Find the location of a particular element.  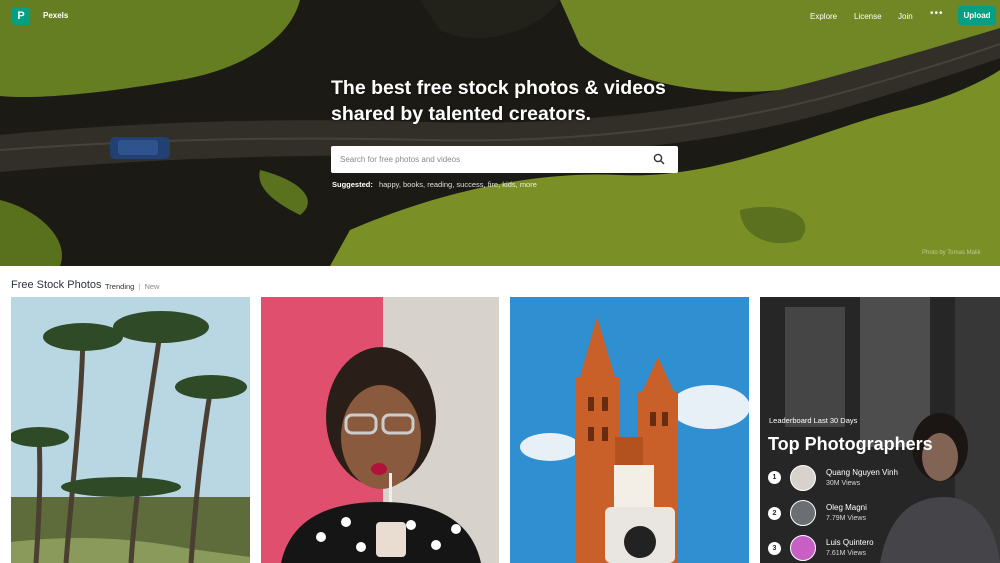

suggestion-link: fire, is located at coordinates (494, 184).